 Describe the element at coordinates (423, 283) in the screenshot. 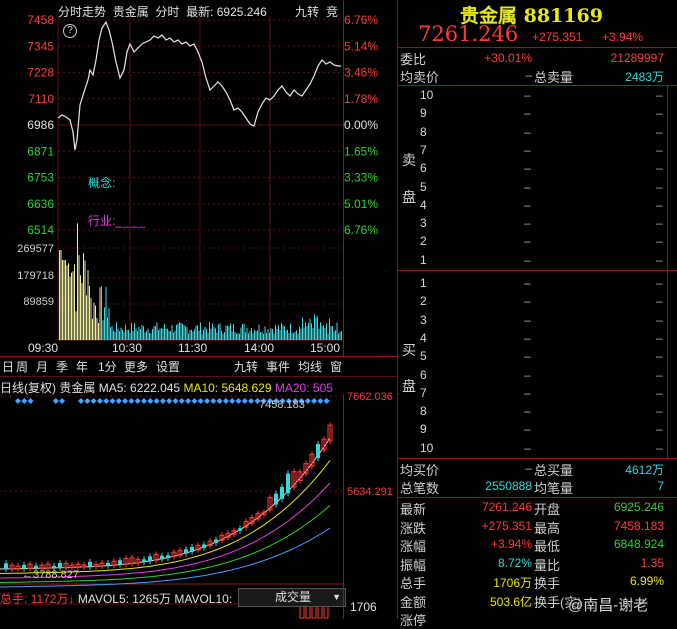

I see `buy-level: 1` at that location.